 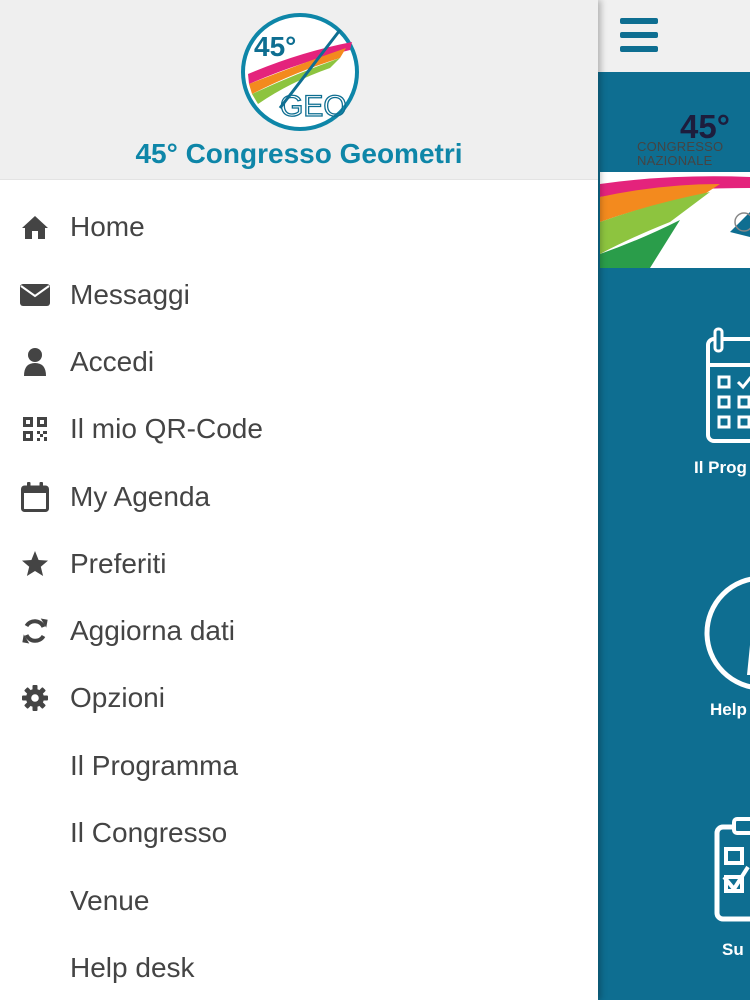 What do you see at coordinates (675, 160) in the screenshot?
I see `banner-line2: NAZIONALE` at bounding box center [675, 160].